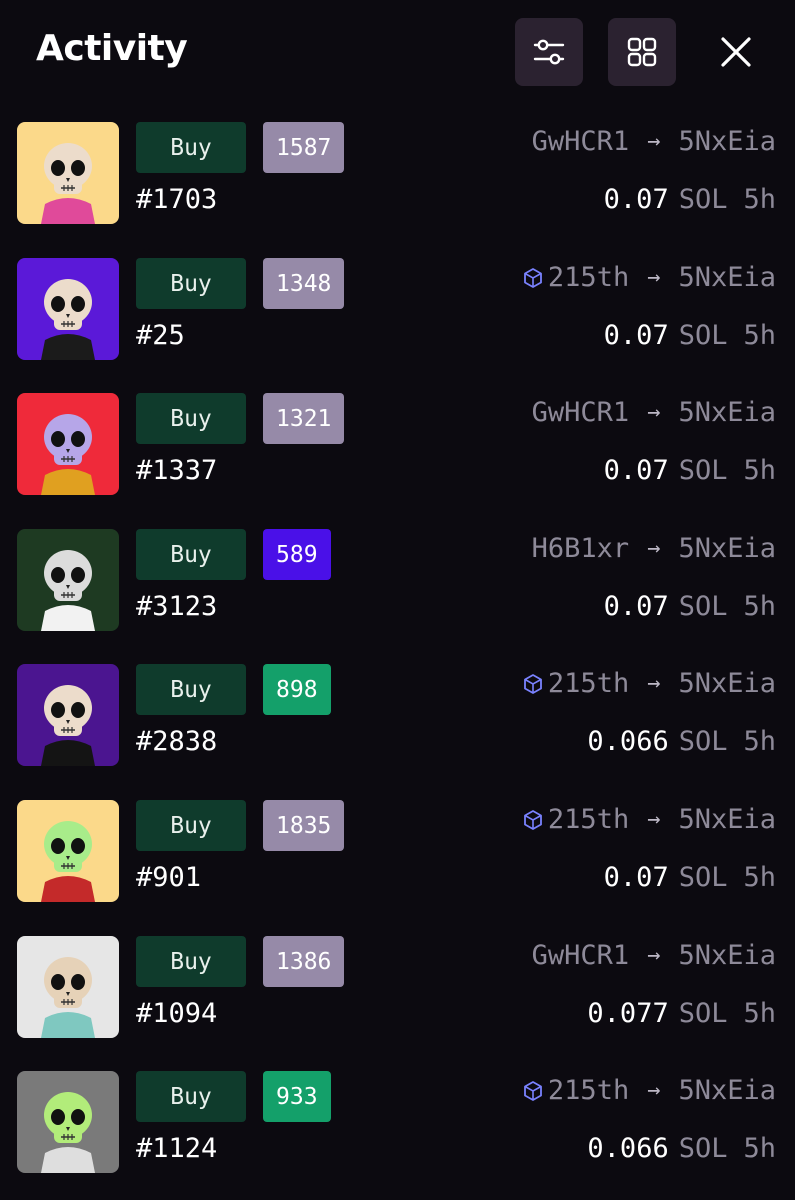 Image resolution: width=795 pixels, height=1200 pixels. What do you see at coordinates (397, 182) in the screenshot?
I see `activity-row: Buy 1587 #1703 GwHCR1 → 5NxEia 0.07 SOL 5h` at bounding box center [397, 182].